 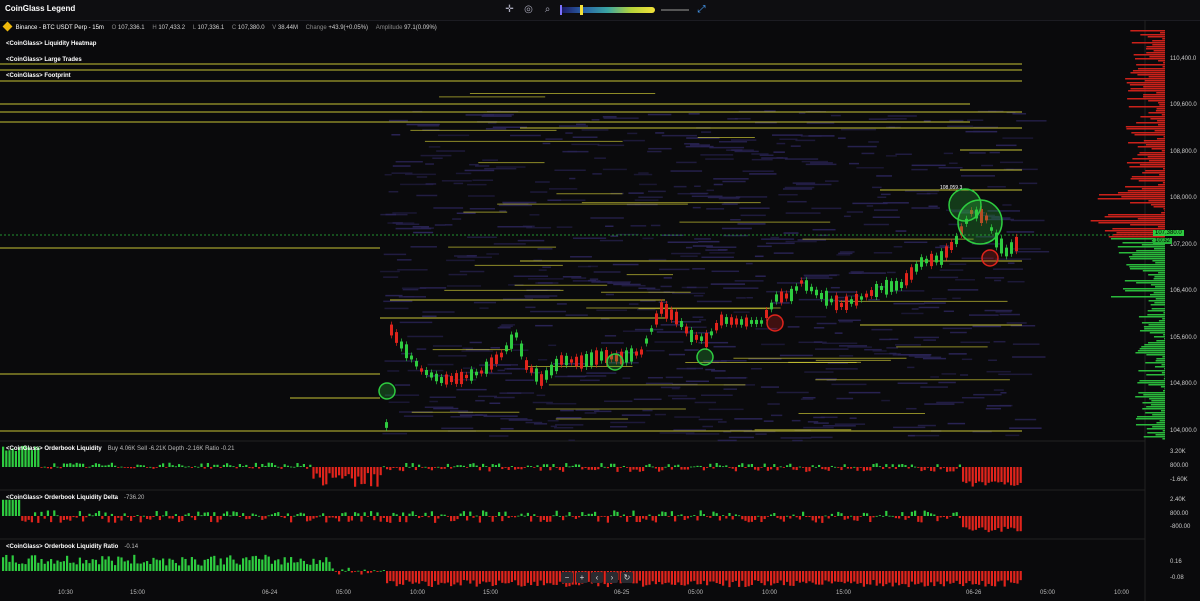 I want to click on zoom-out-button: −, so click(x=567, y=577).